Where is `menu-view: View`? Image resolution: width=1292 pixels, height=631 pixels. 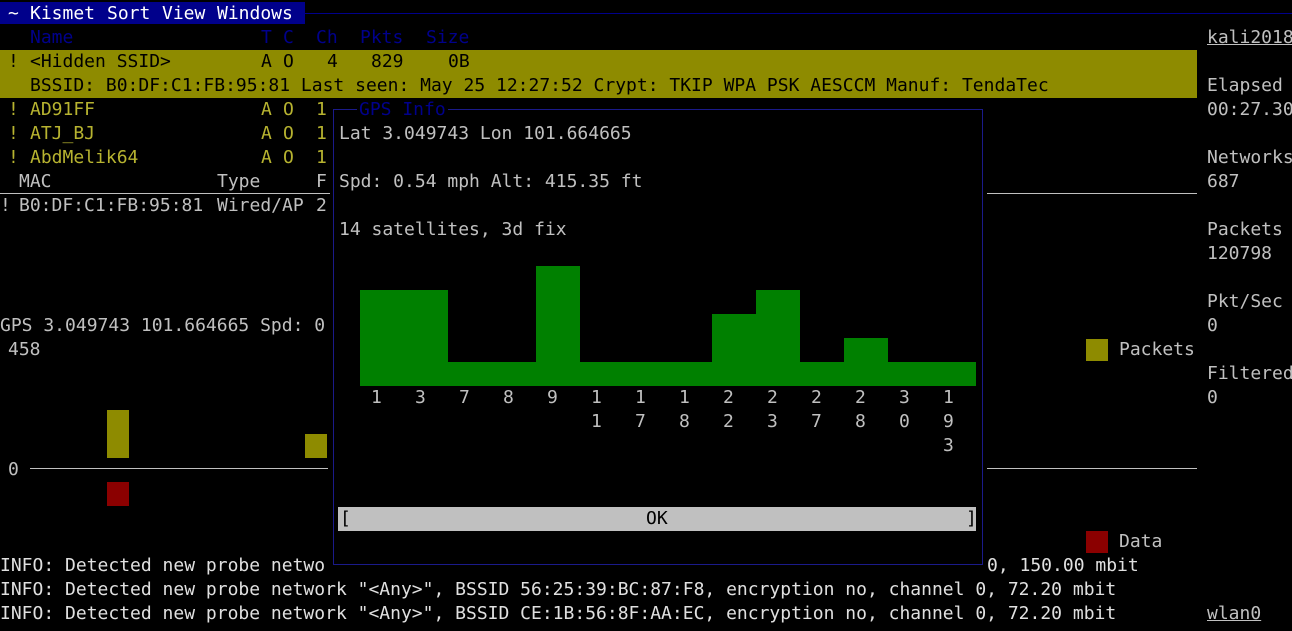
menu-view: View is located at coordinates (183, 14).